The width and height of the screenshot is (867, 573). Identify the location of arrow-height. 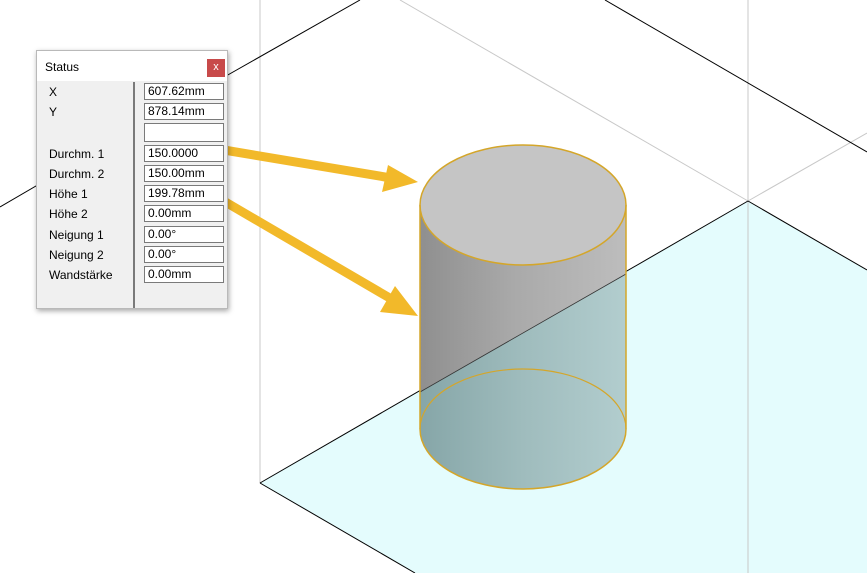
(299, 245).